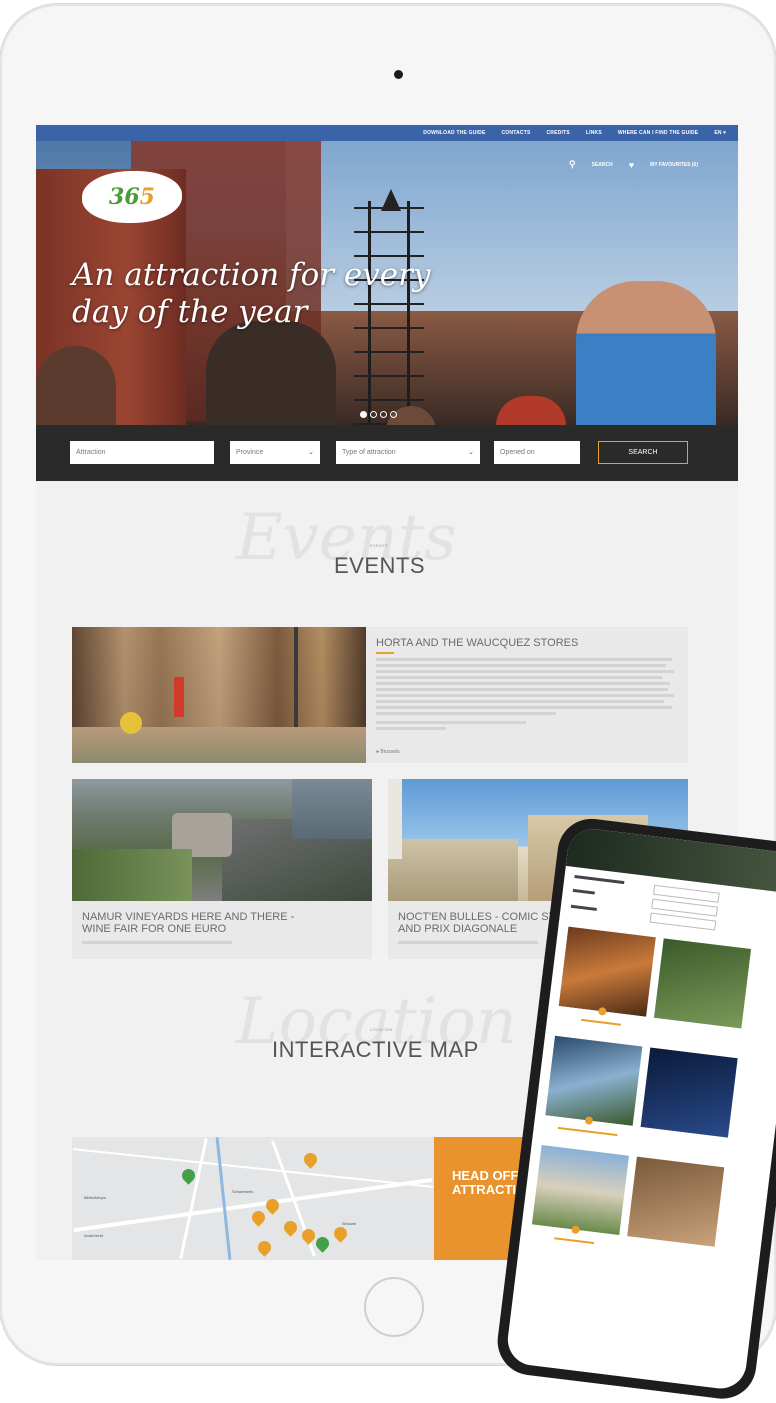 This screenshot has height=1403, width=776. I want to click on front-camera, so click(398, 74).